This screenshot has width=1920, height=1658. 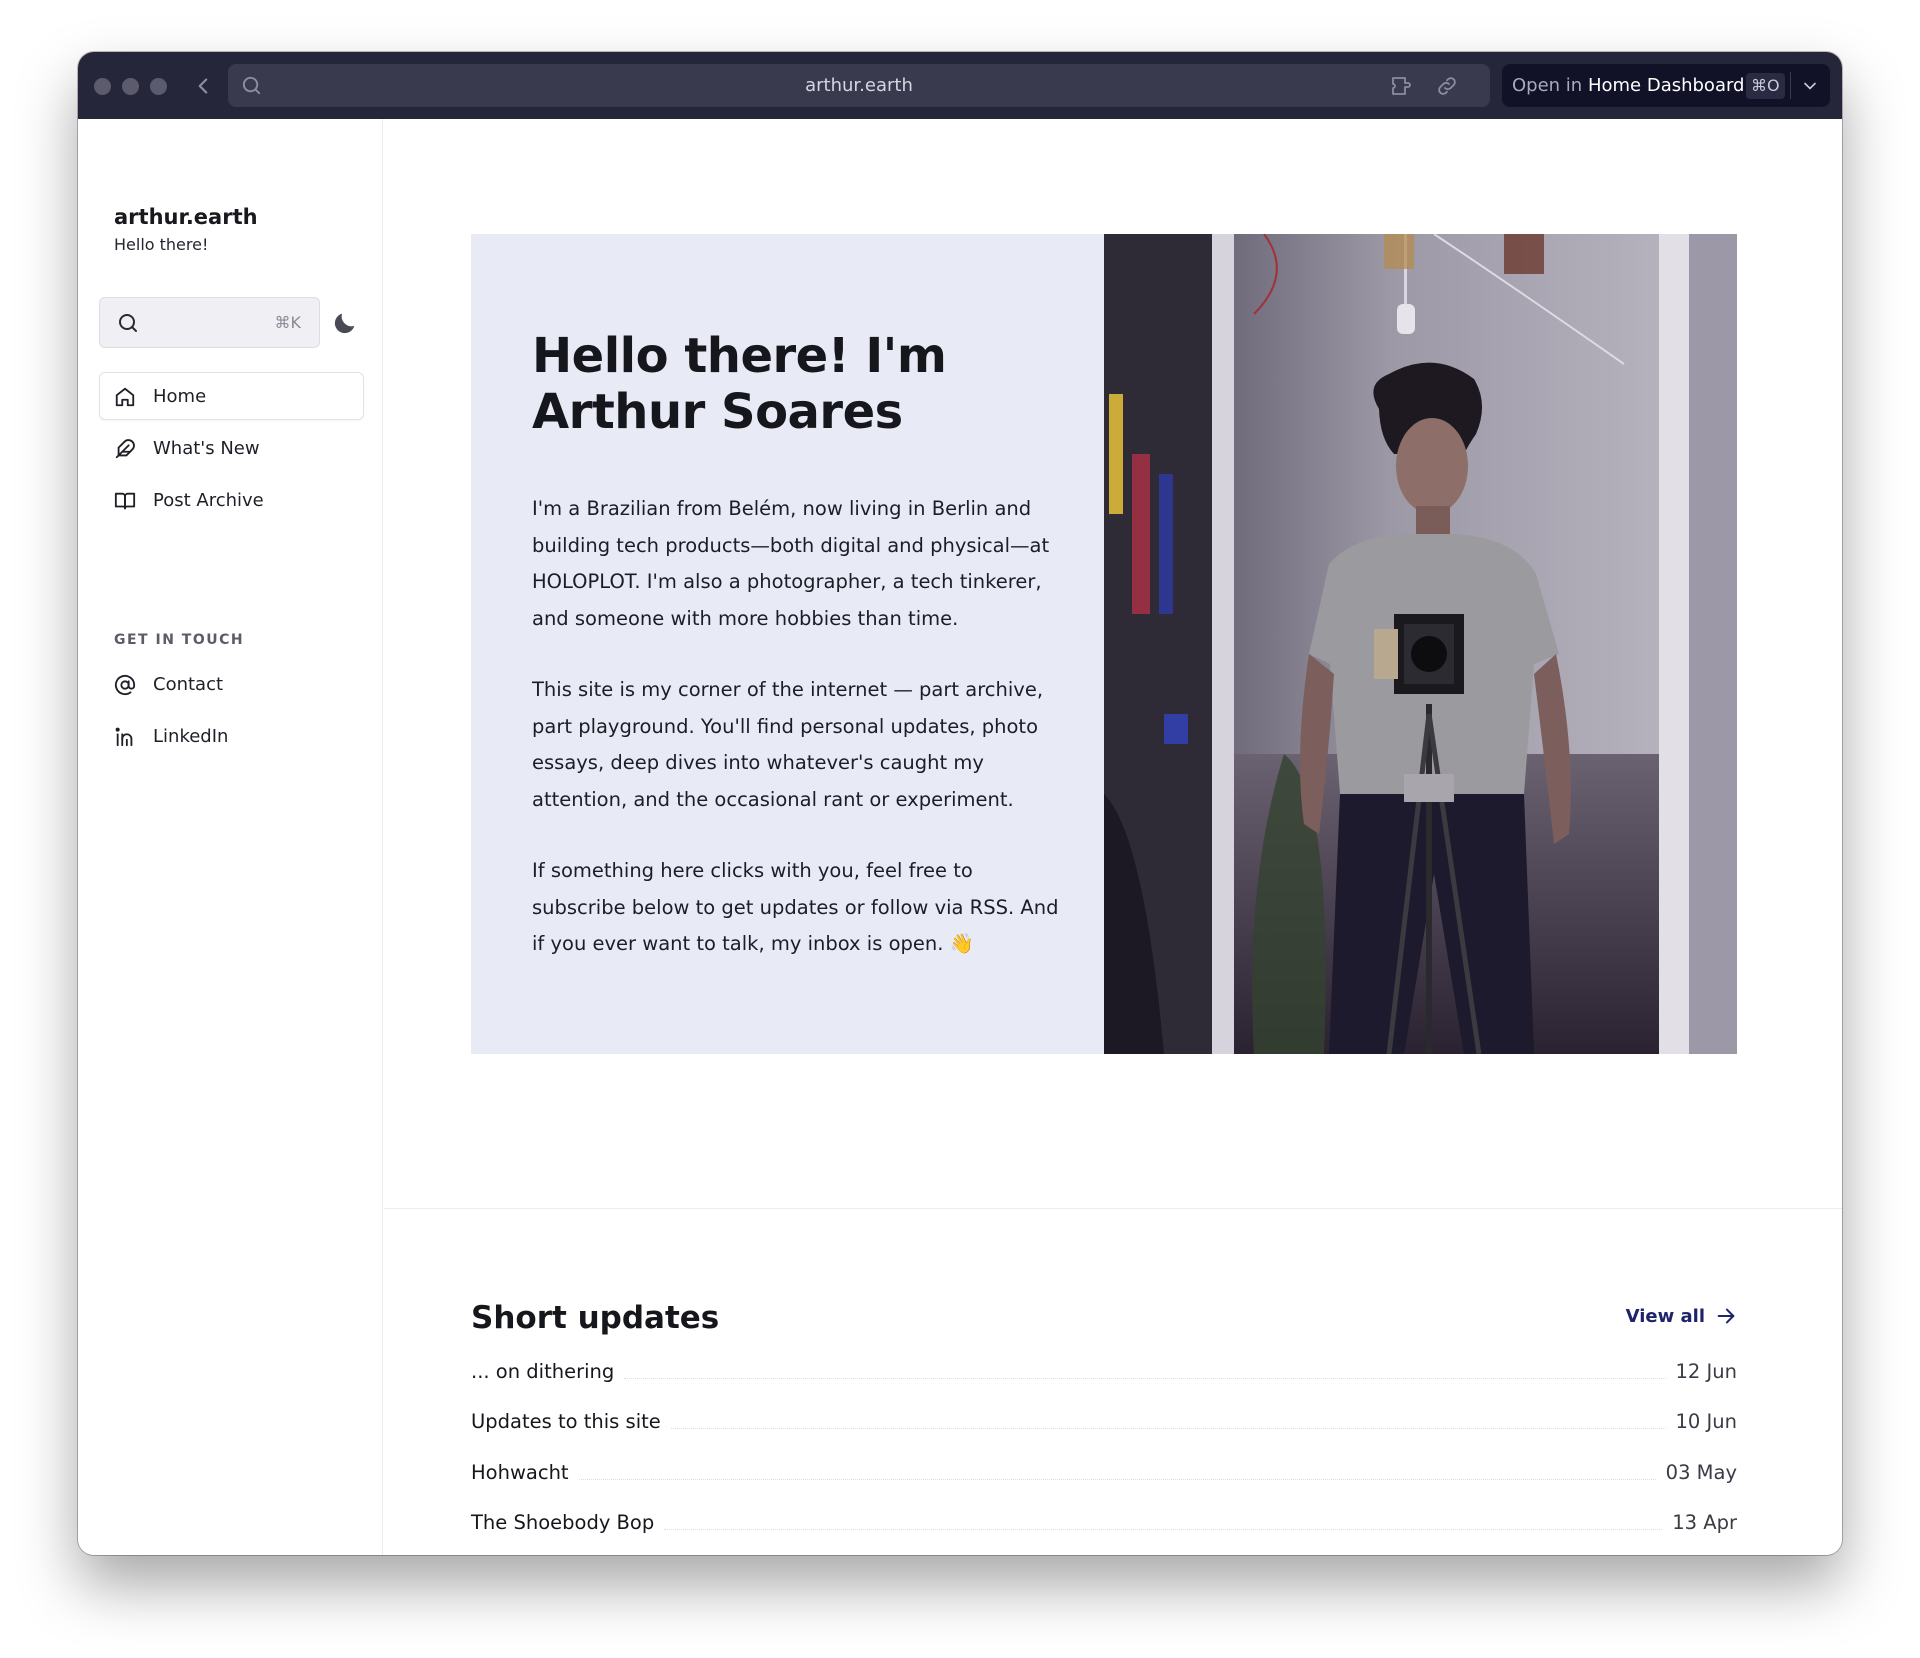 I want to click on moon-icon, so click(x=344, y=323).